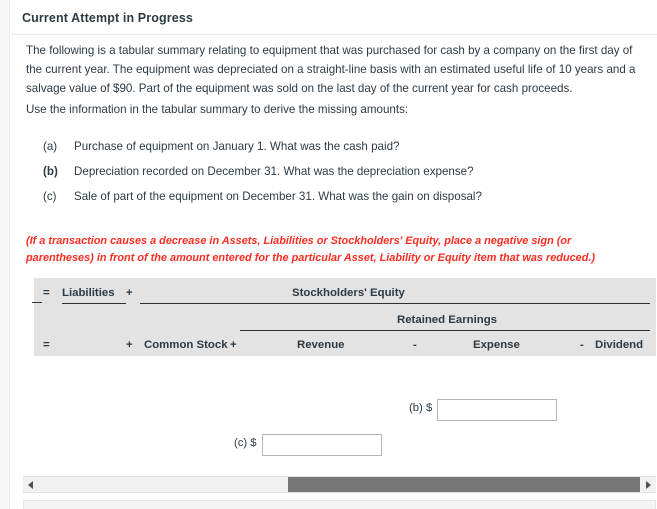 This screenshot has height=509, width=657. Describe the element at coordinates (46, 293) in the screenshot. I see `equals-sign-top: =` at that location.